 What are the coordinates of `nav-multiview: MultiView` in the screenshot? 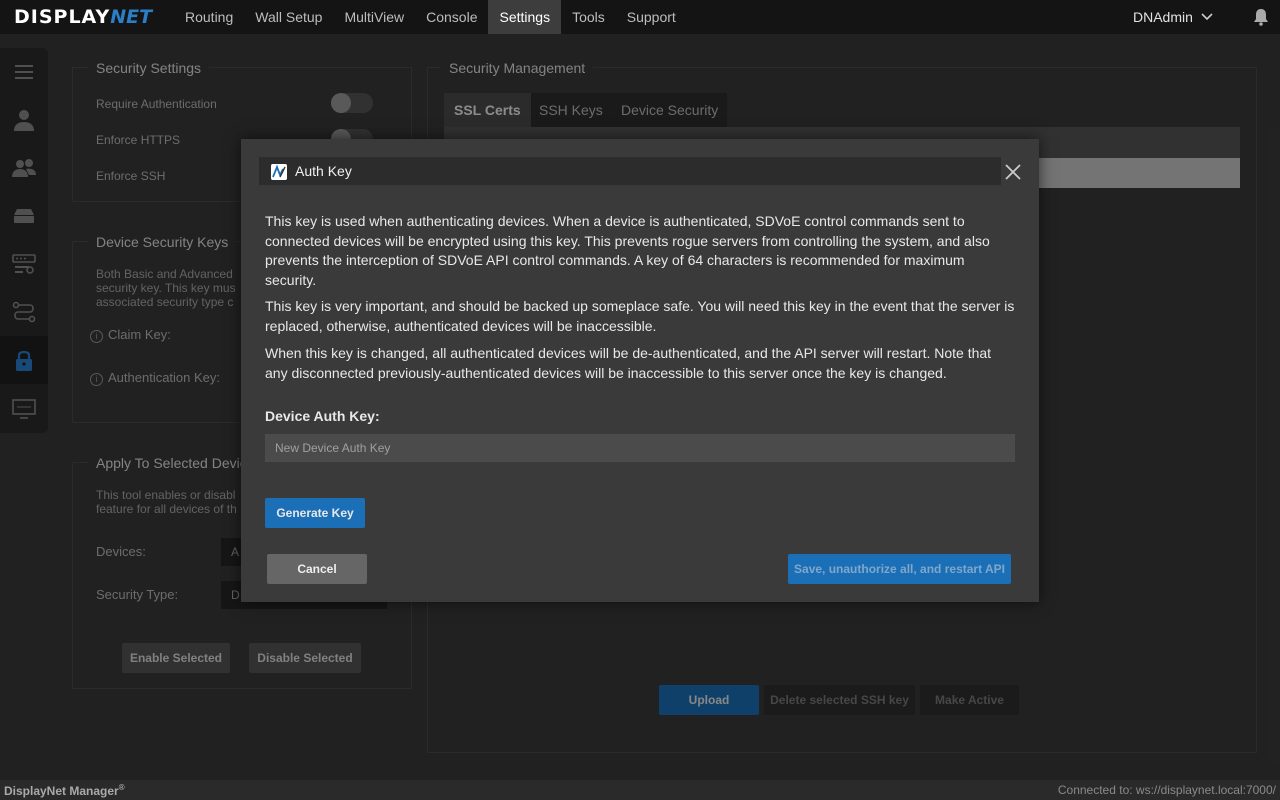 It's located at (374, 17).